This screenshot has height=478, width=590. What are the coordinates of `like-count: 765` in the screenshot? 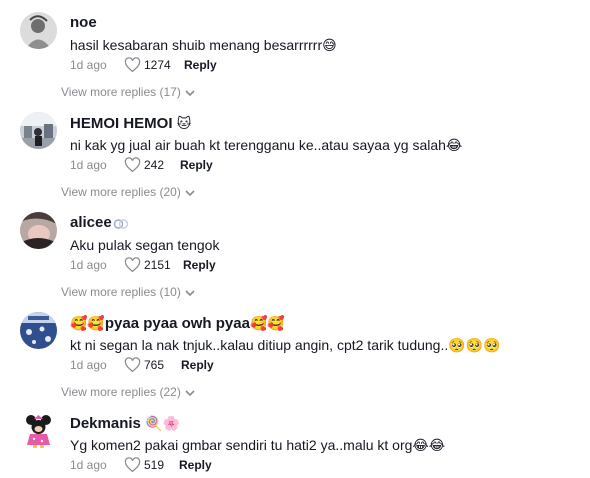 It's located at (154, 365).